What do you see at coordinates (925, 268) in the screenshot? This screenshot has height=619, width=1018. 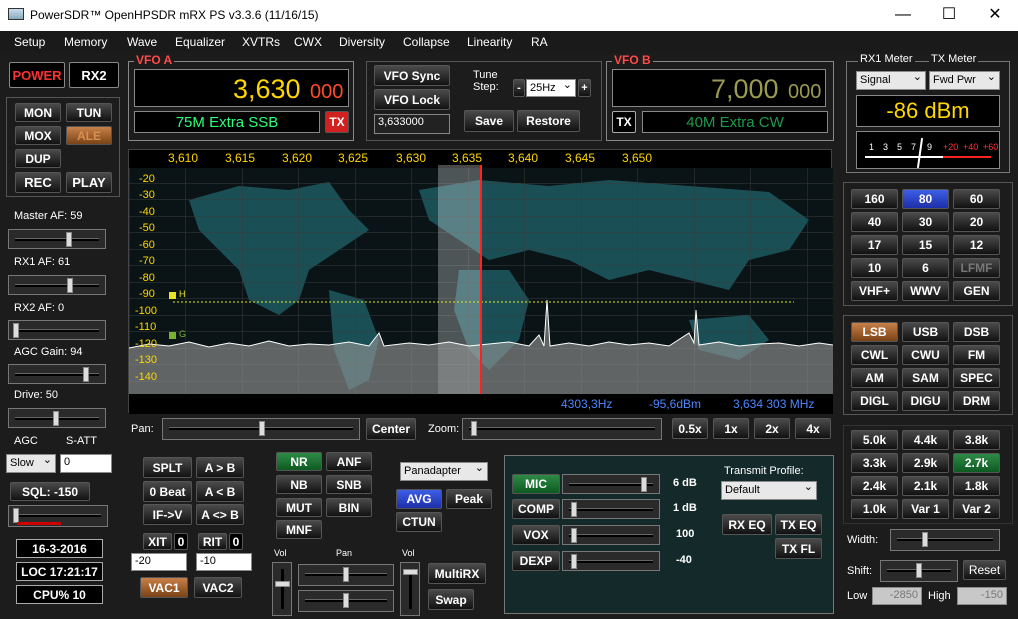 I see `band-button-6: 6` at bounding box center [925, 268].